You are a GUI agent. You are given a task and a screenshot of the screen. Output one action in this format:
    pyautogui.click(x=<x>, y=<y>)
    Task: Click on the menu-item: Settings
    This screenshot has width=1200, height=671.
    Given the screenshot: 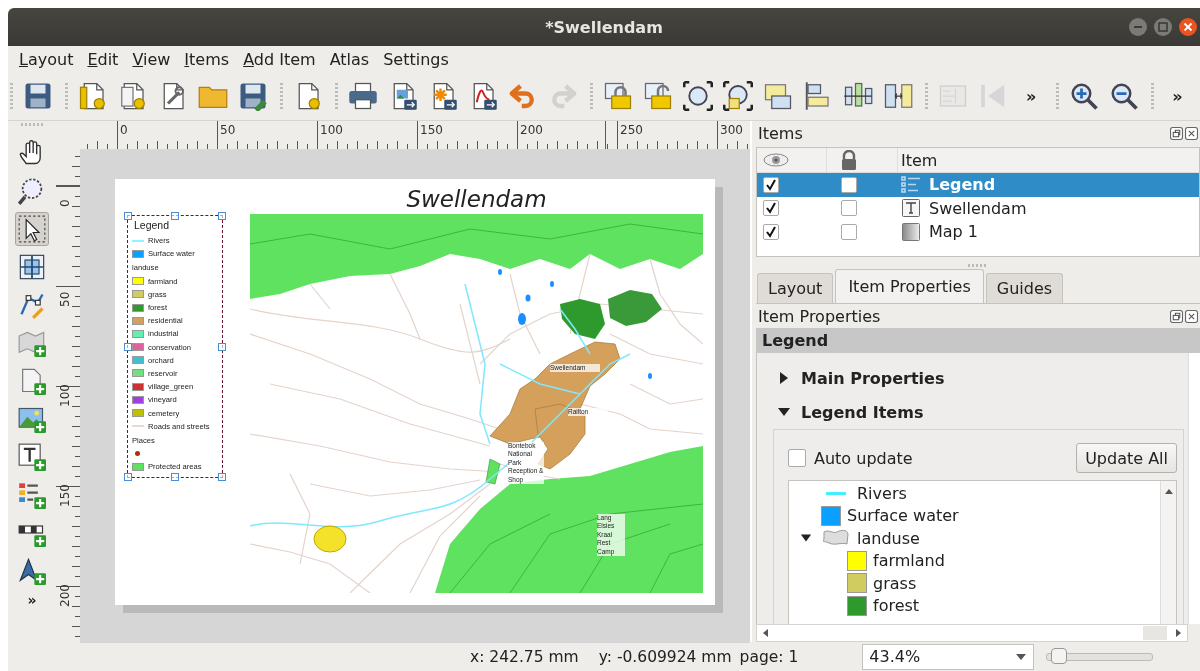 What is the action you would take?
    pyautogui.click(x=416, y=59)
    